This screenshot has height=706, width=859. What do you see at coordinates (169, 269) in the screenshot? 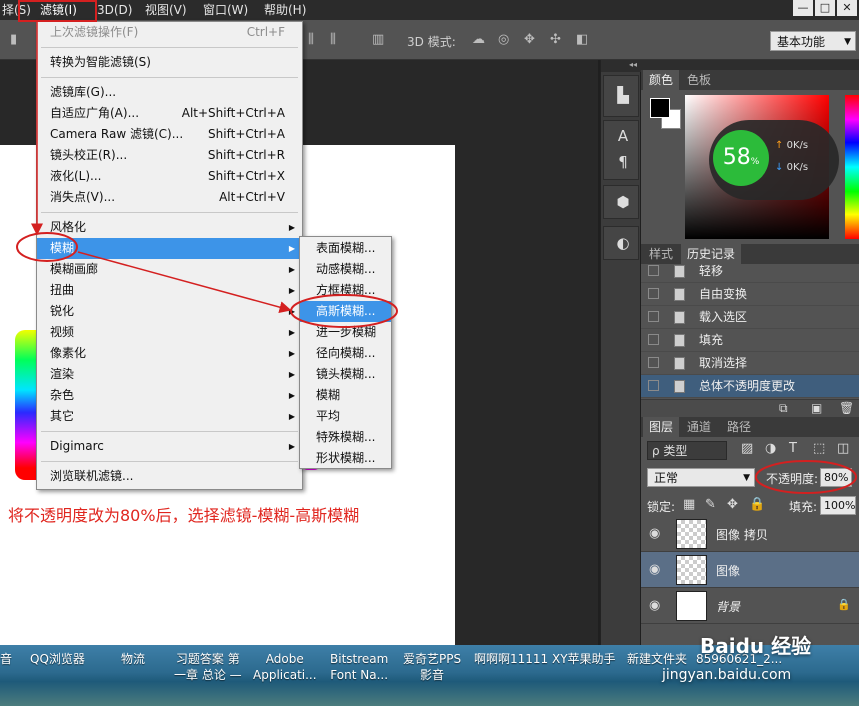
I see `menu-item-blur-gallery: 模糊画廊 ▶` at bounding box center [169, 269].